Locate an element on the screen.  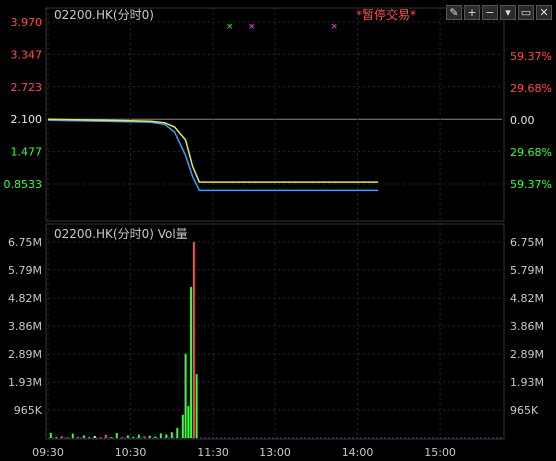
time-tick: 14:00 is located at coordinates (358, 452).